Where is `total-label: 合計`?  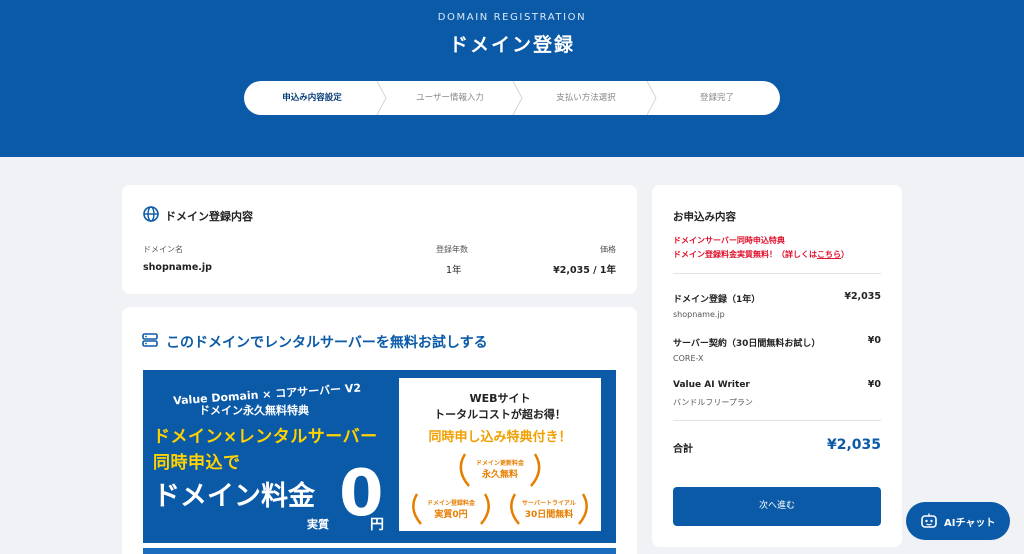
total-label: 合計 is located at coordinates (683, 449).